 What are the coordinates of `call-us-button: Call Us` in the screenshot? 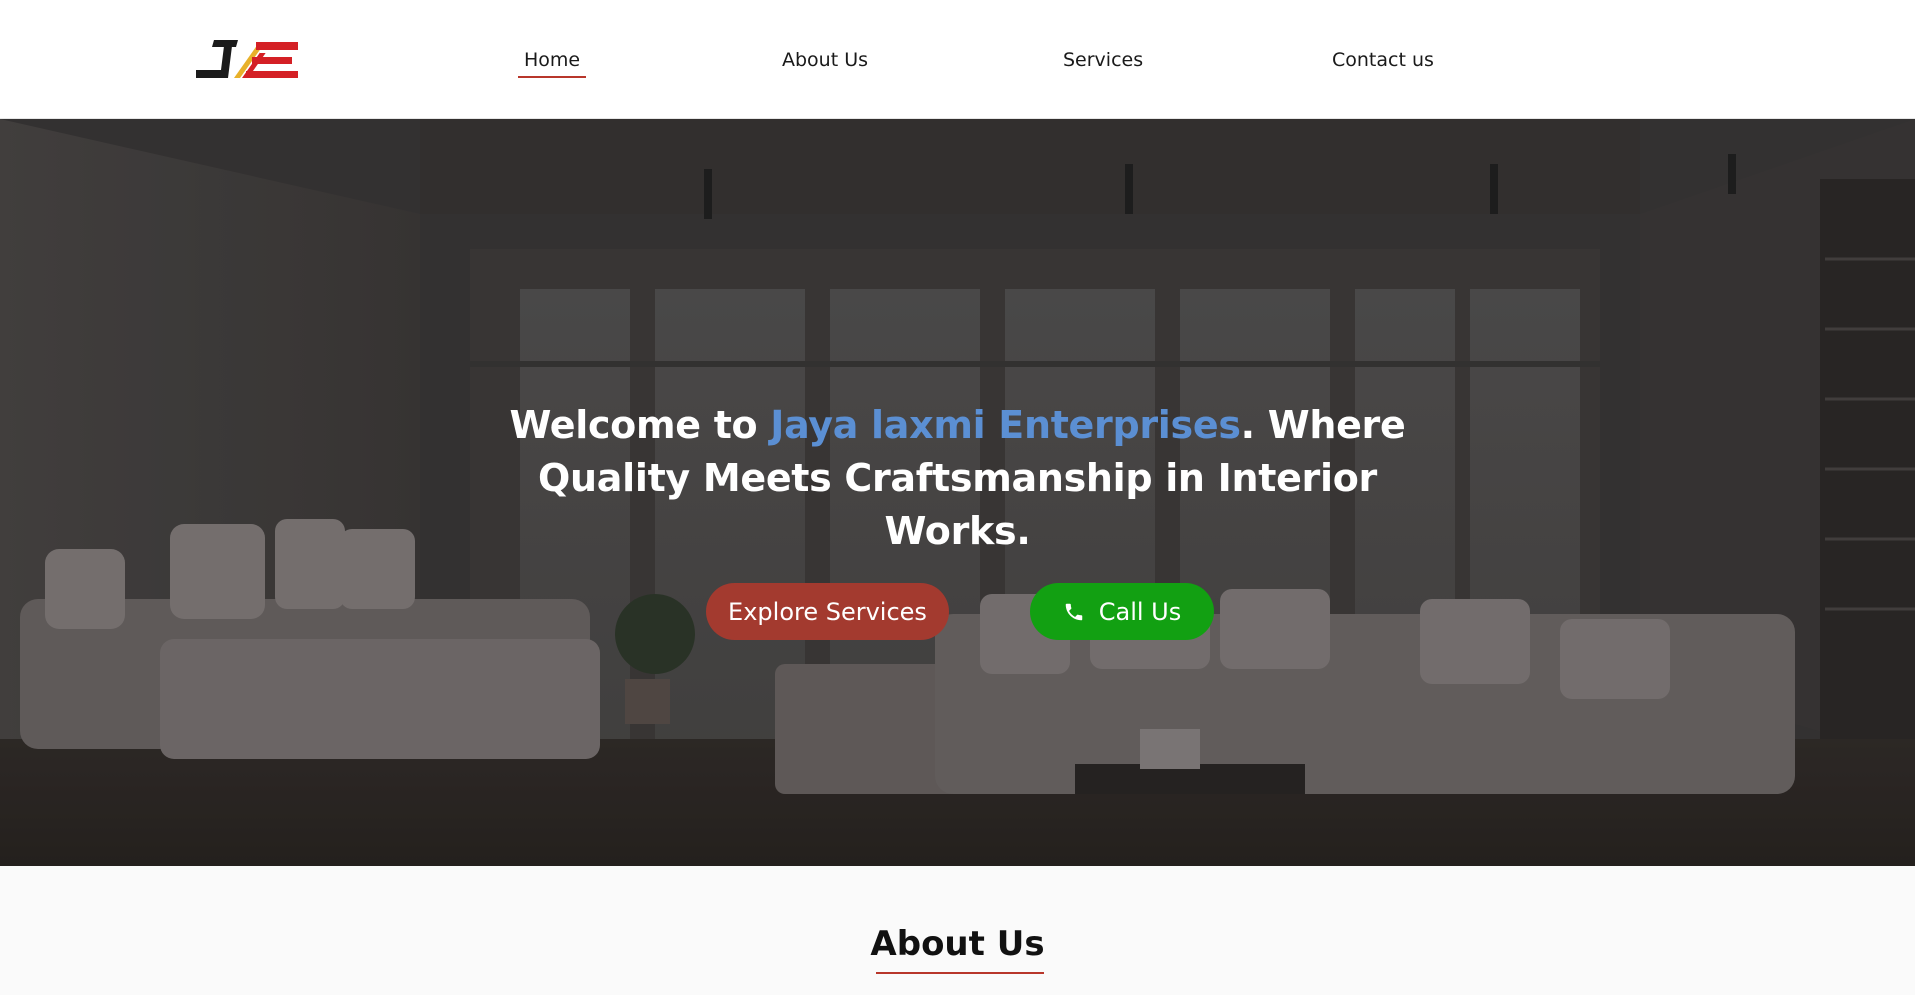 It's located at (1122, 611).